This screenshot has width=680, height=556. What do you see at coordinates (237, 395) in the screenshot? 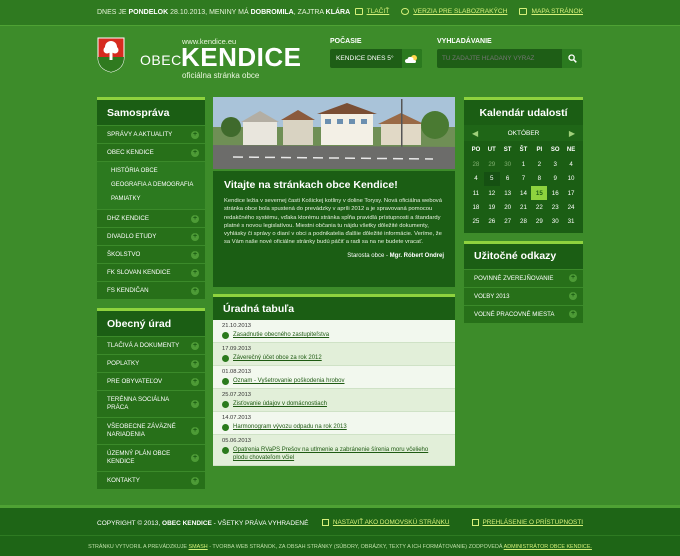
I see `notice-date: 25.07.2013` at bounding box center [237, 395].